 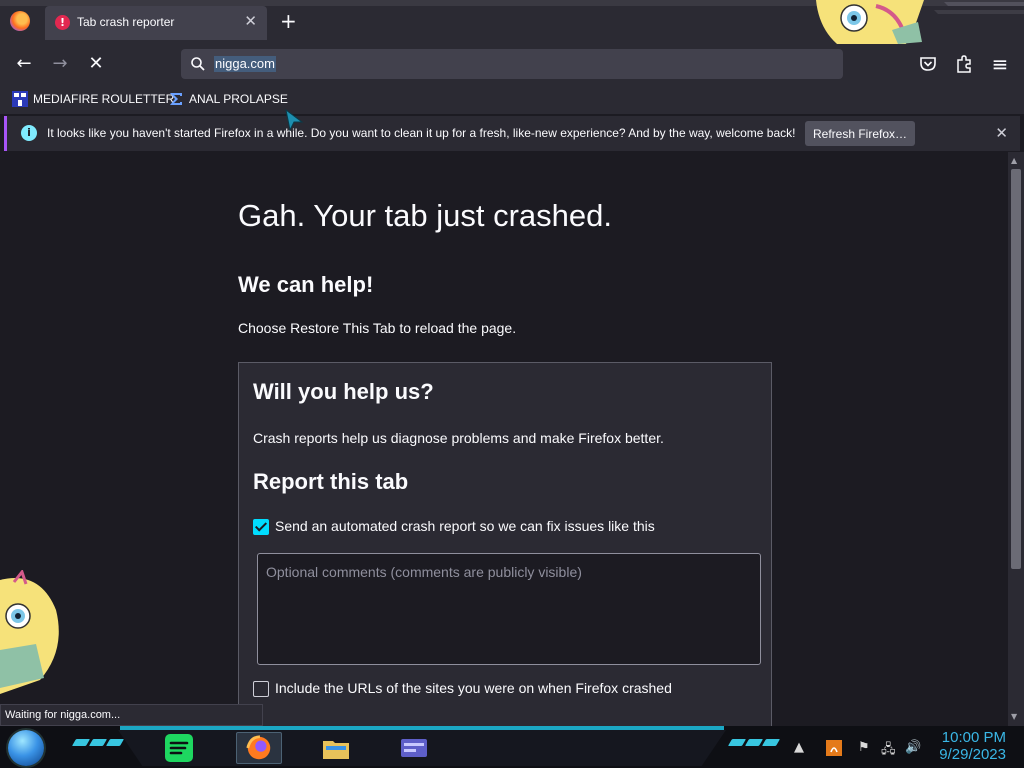 I want to click on report-tab-heading: Report this tab, so click(x=331, y=481).